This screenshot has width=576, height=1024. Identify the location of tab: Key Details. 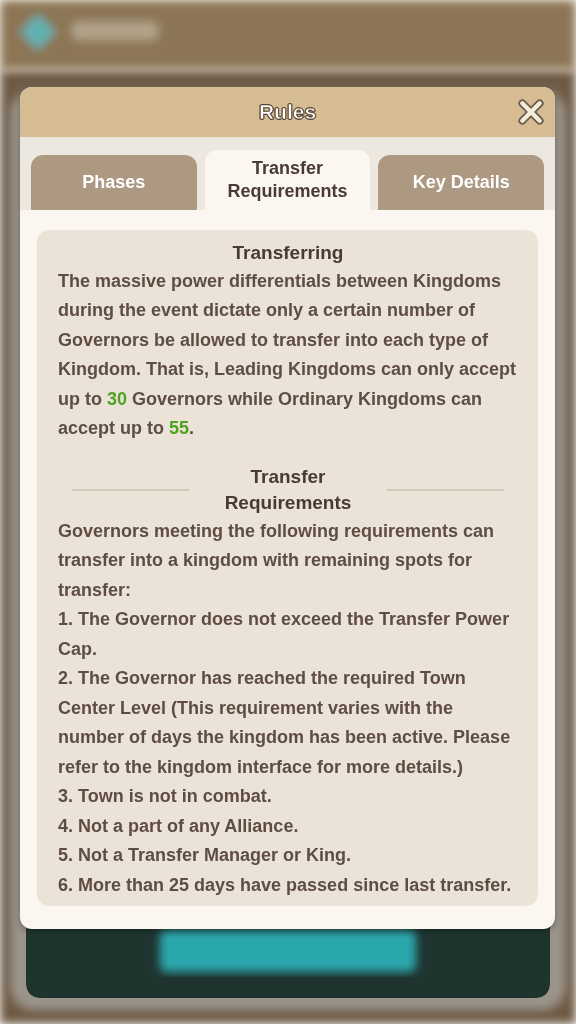
(461, 182).